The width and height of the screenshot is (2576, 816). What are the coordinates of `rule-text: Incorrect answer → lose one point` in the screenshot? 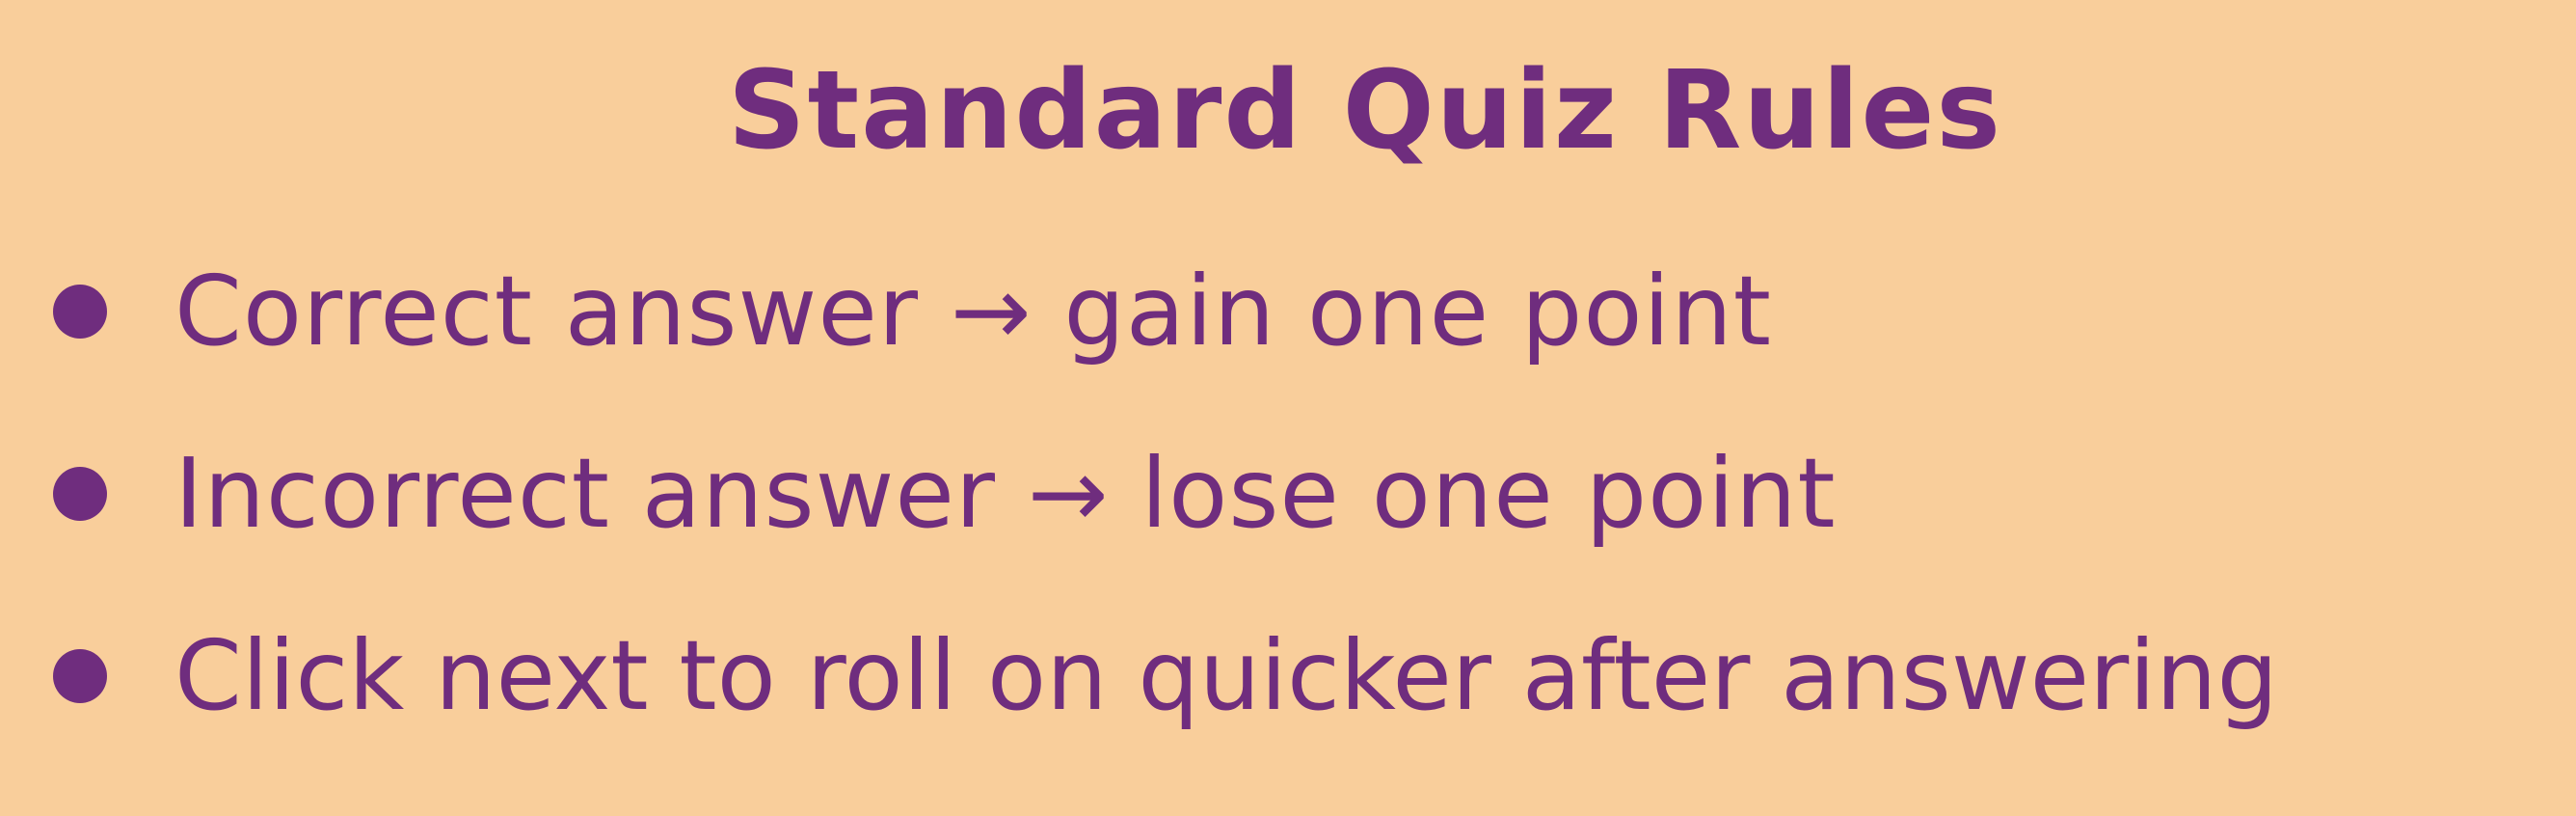 It's located at (1006, 493).